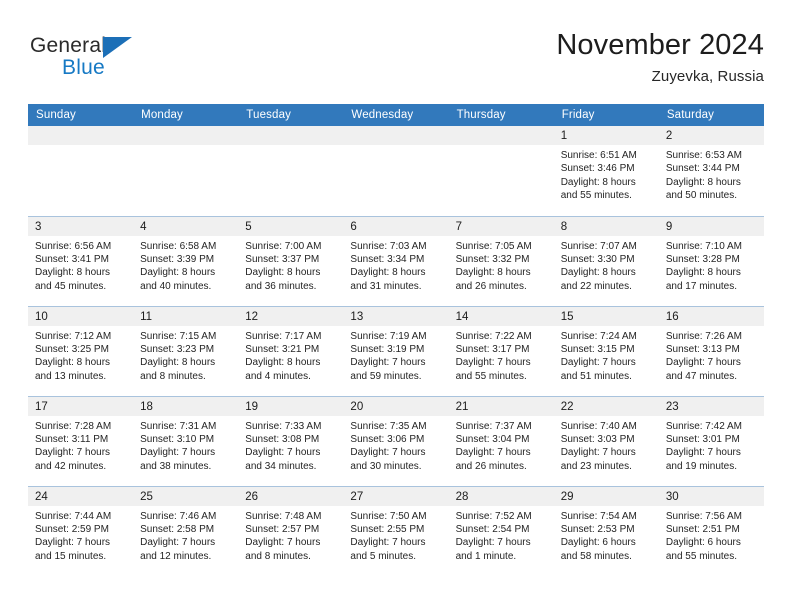 This screenshot has width=792, height=612. I want to click on day-number: 28, so click(501, 496).